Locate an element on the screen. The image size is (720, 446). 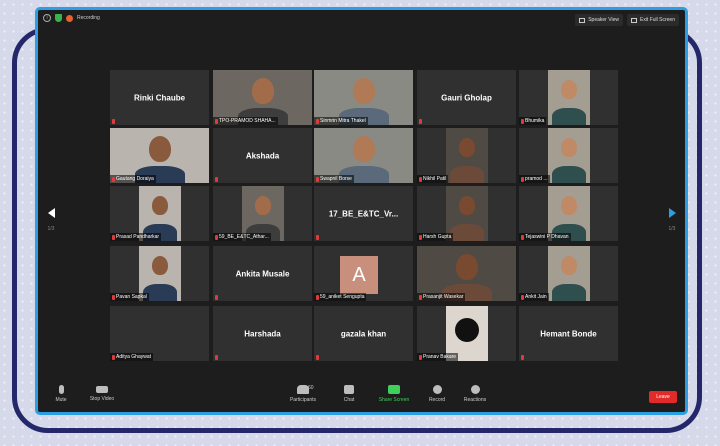
participant-label-text: Sinmrin Mitra Thakel is located at coordinates (343, 121).